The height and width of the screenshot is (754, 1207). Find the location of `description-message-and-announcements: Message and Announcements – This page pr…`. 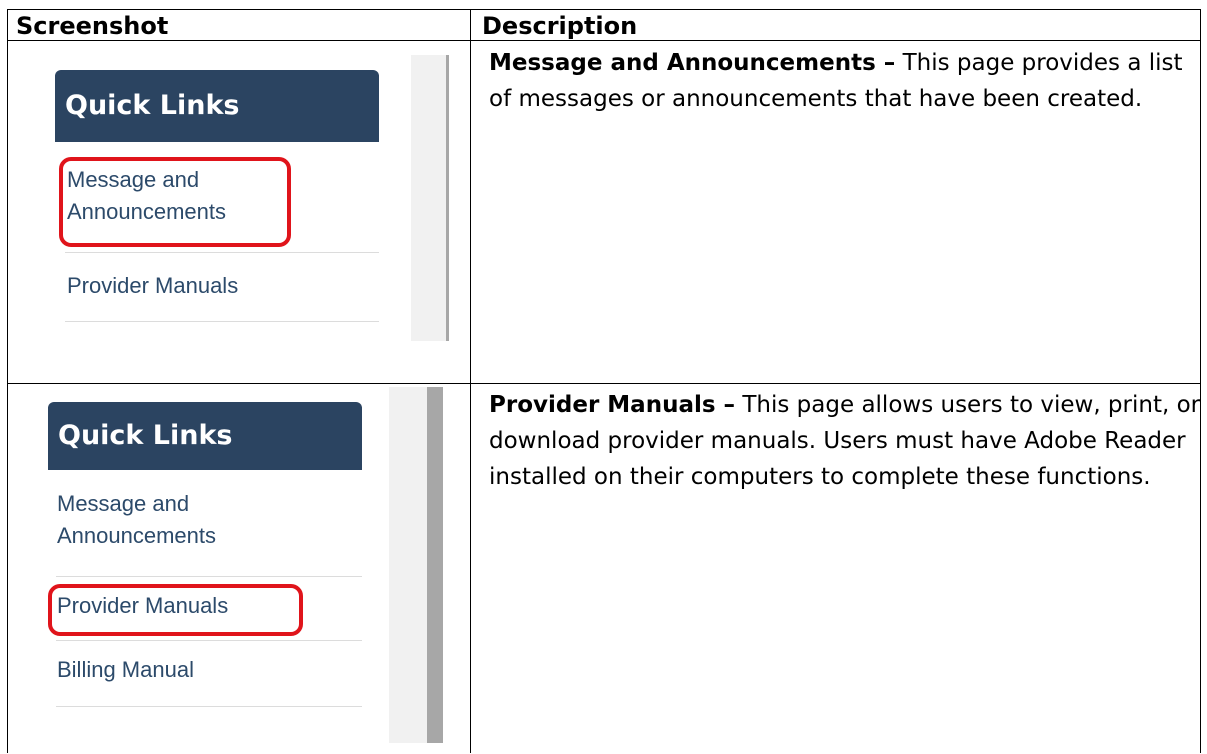

description-message-and-announcements: Message and Announcements – This page pr… is located at coordinates (839, 81).